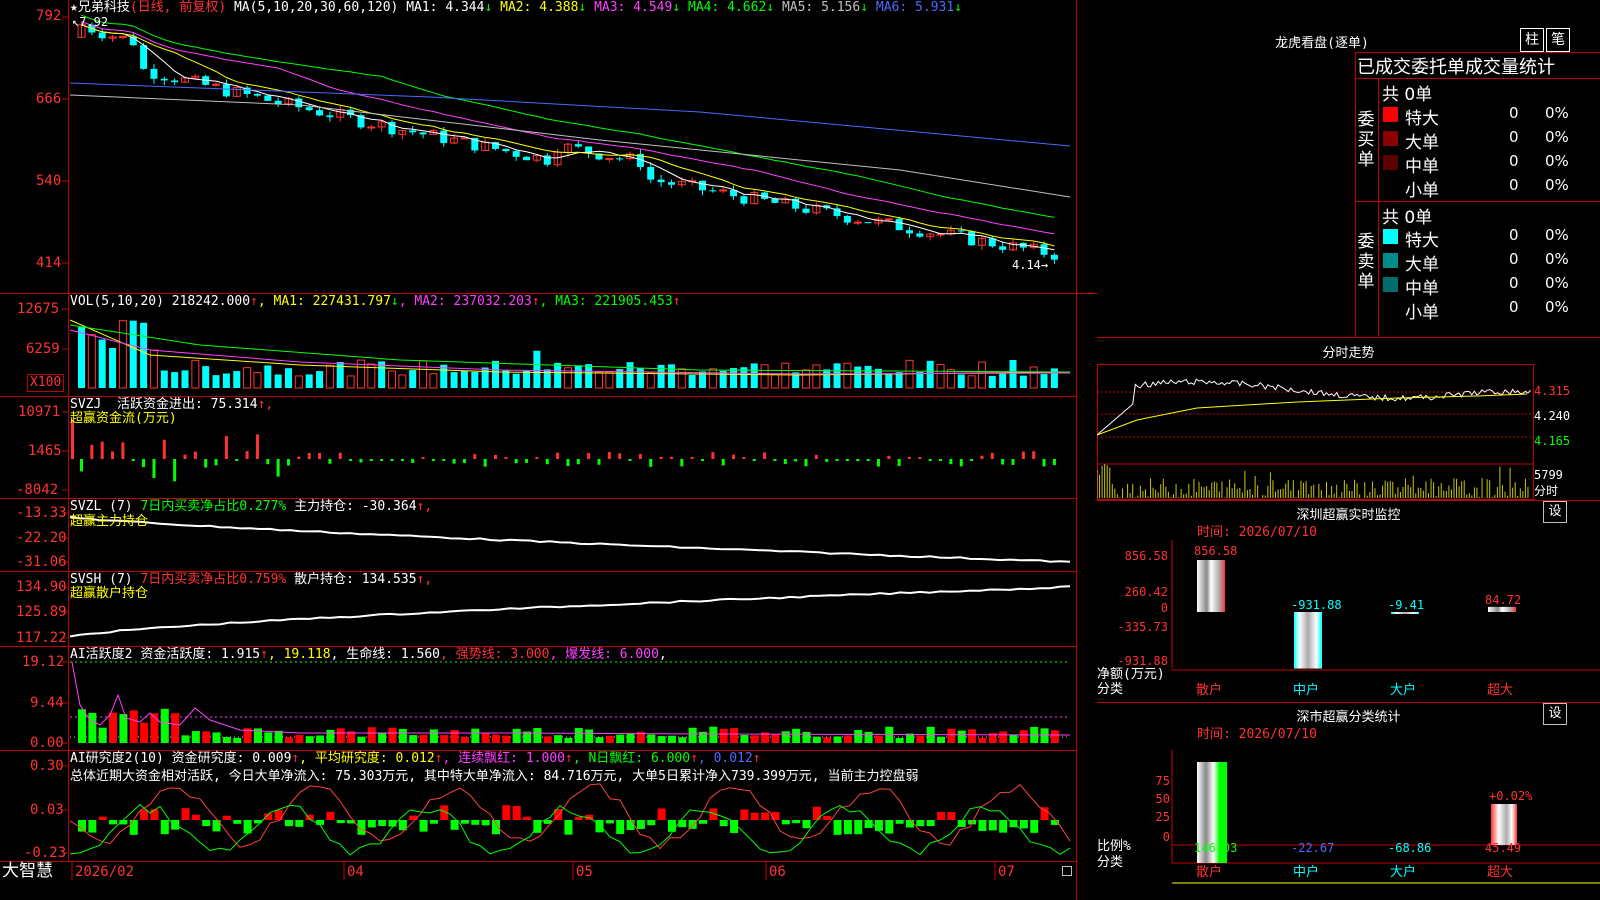  What do you see at coordinates (1558, 40) in the screenshot?
I see `tick-mode-button: 笔` at bounding box center [1558, 40].